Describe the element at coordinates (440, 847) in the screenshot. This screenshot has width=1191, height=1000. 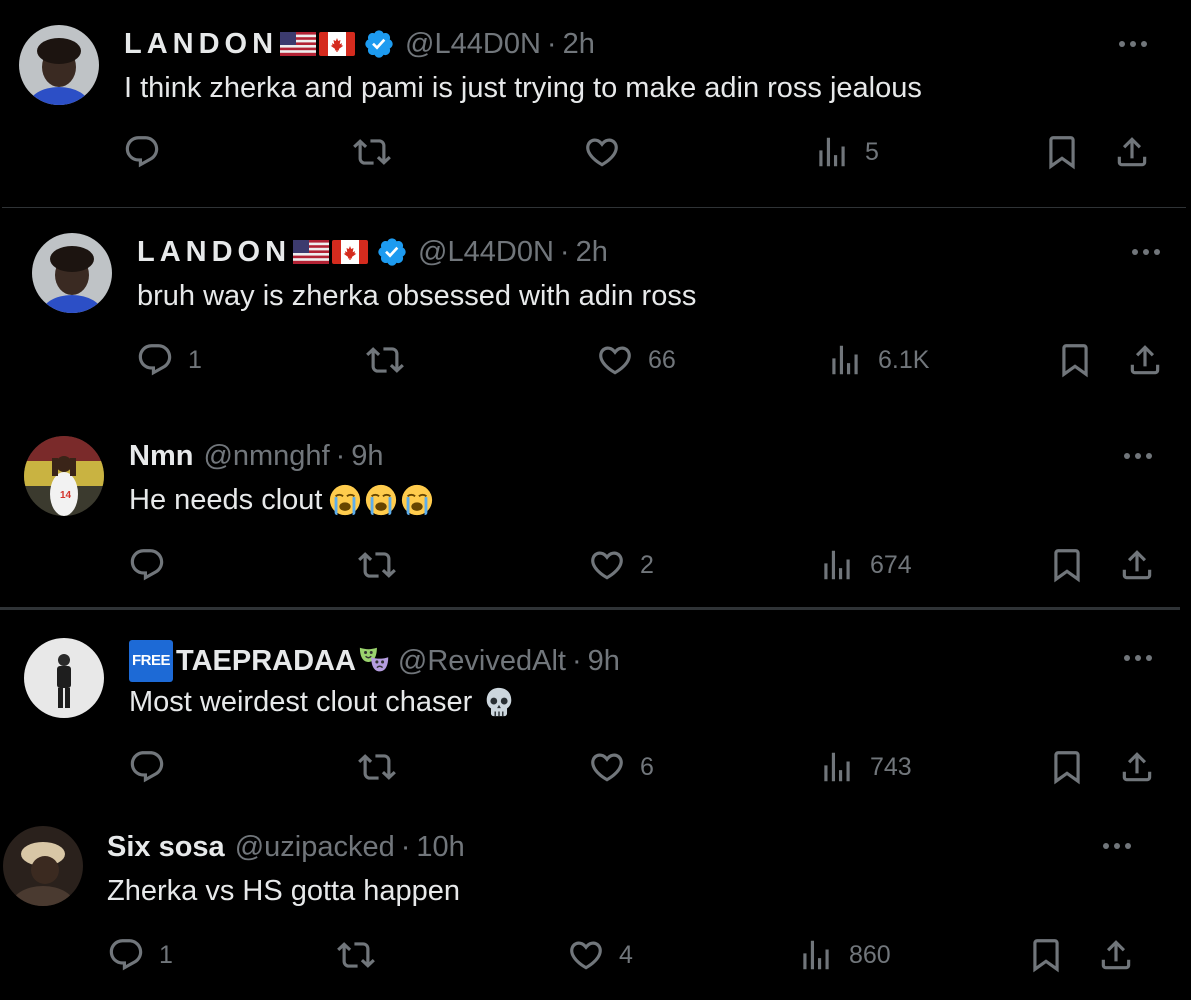
I see `timestamp: 10h` at that location.